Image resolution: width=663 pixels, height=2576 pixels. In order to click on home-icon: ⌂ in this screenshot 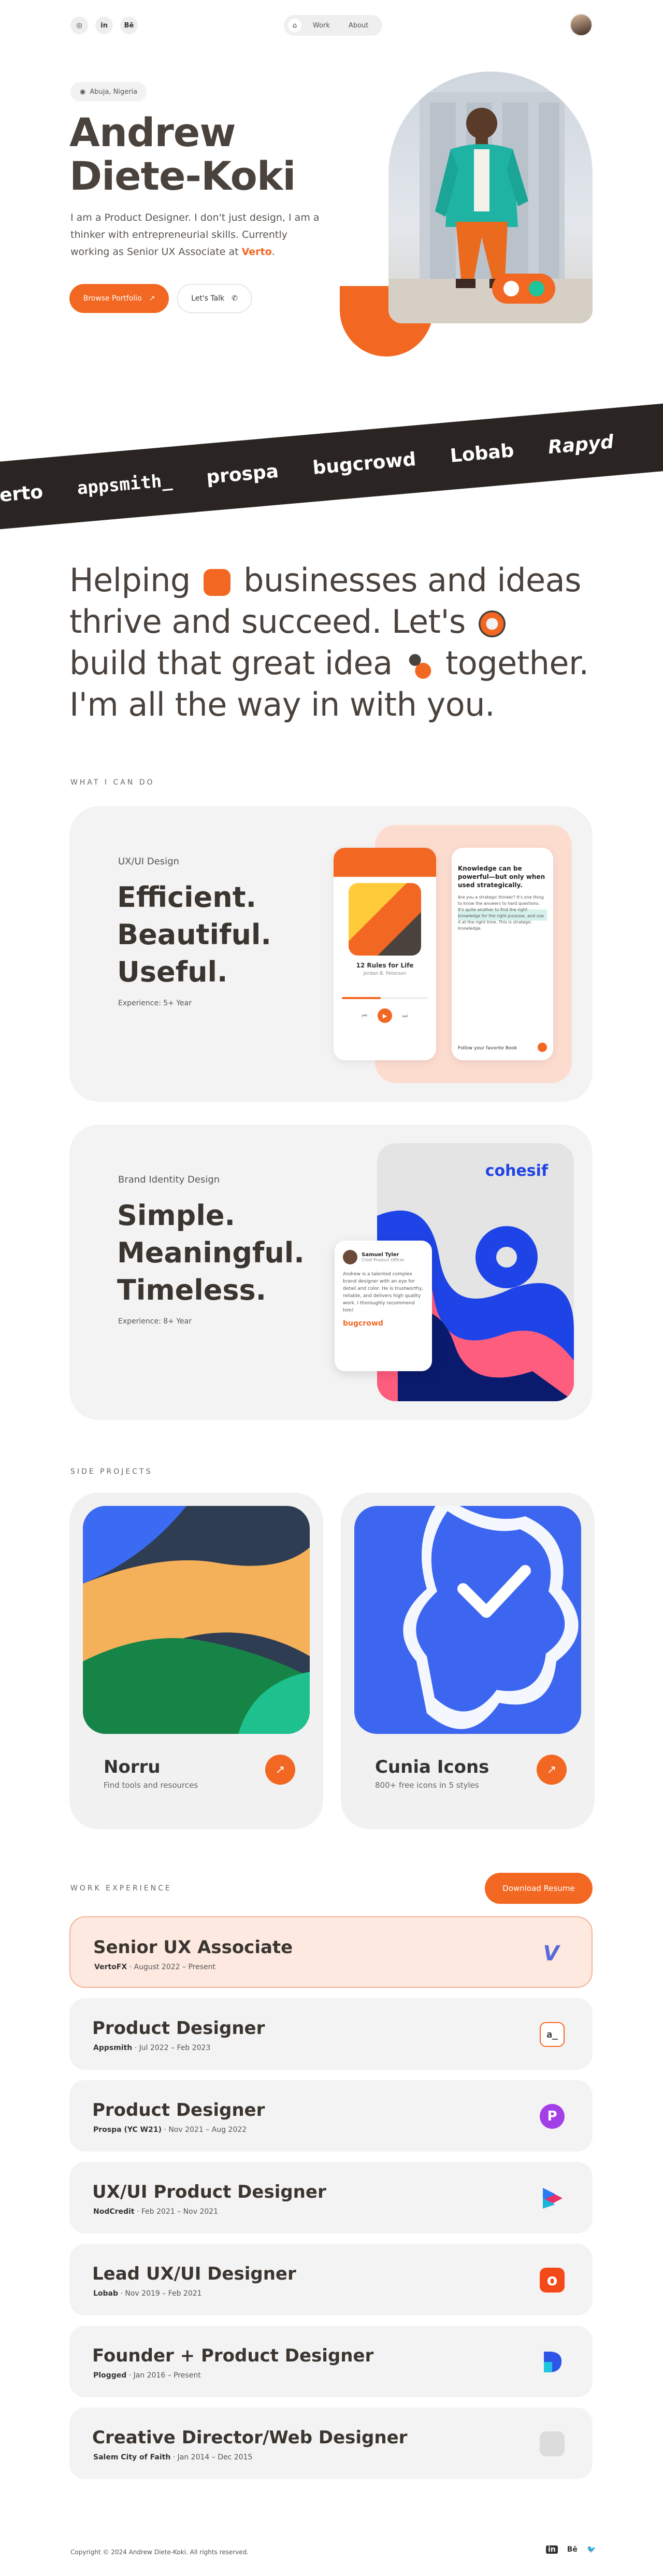, I will do `click(294, 25)`.